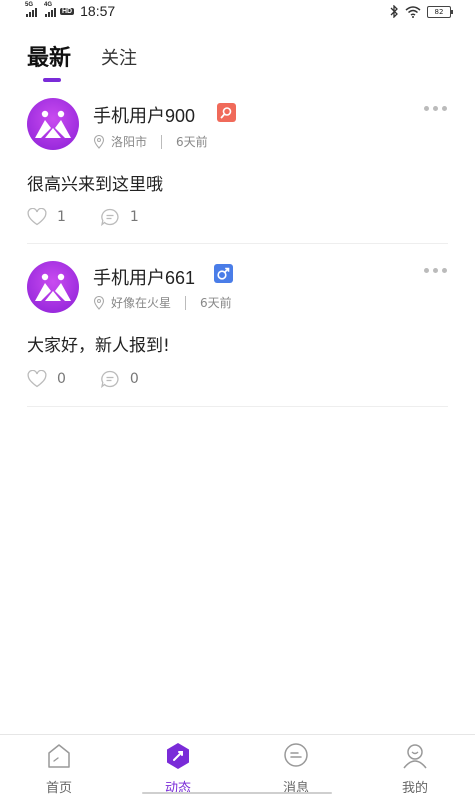 The image size is (475, 796). I want to click on feed-icon, so click(178, 756).